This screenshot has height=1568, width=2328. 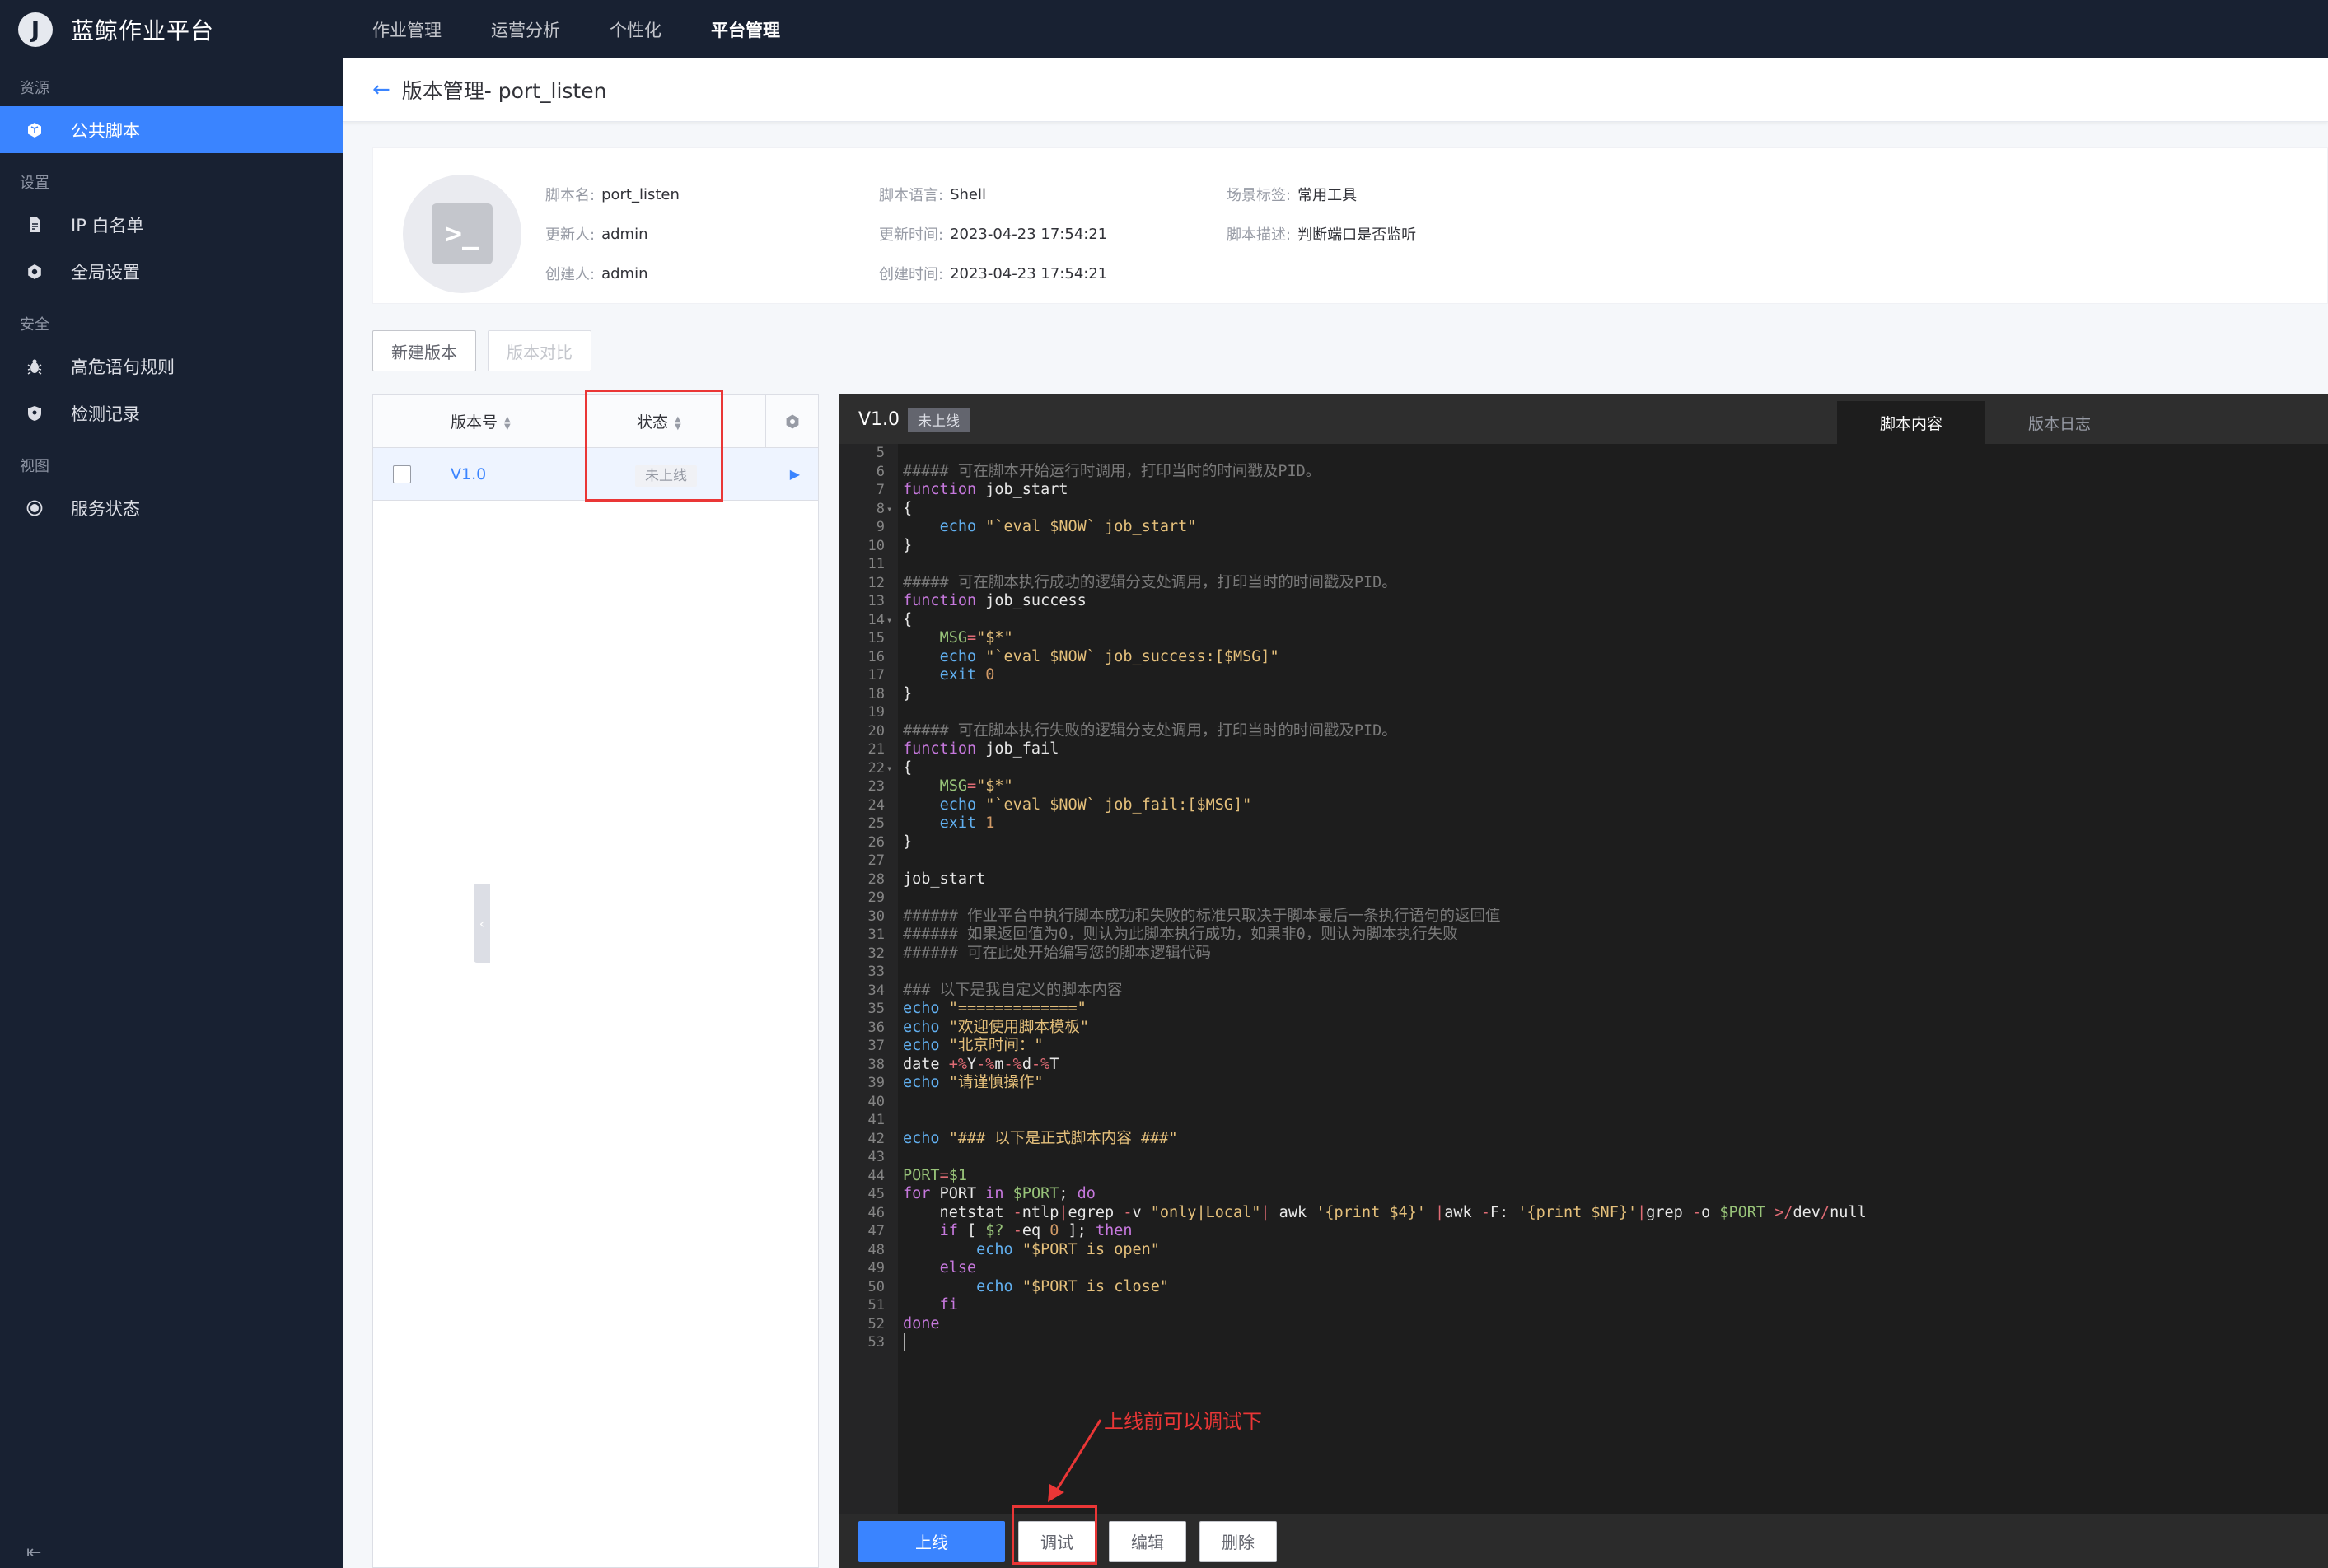 I want to click on edit-button: 编辑, so click(x=1147, y=1541).